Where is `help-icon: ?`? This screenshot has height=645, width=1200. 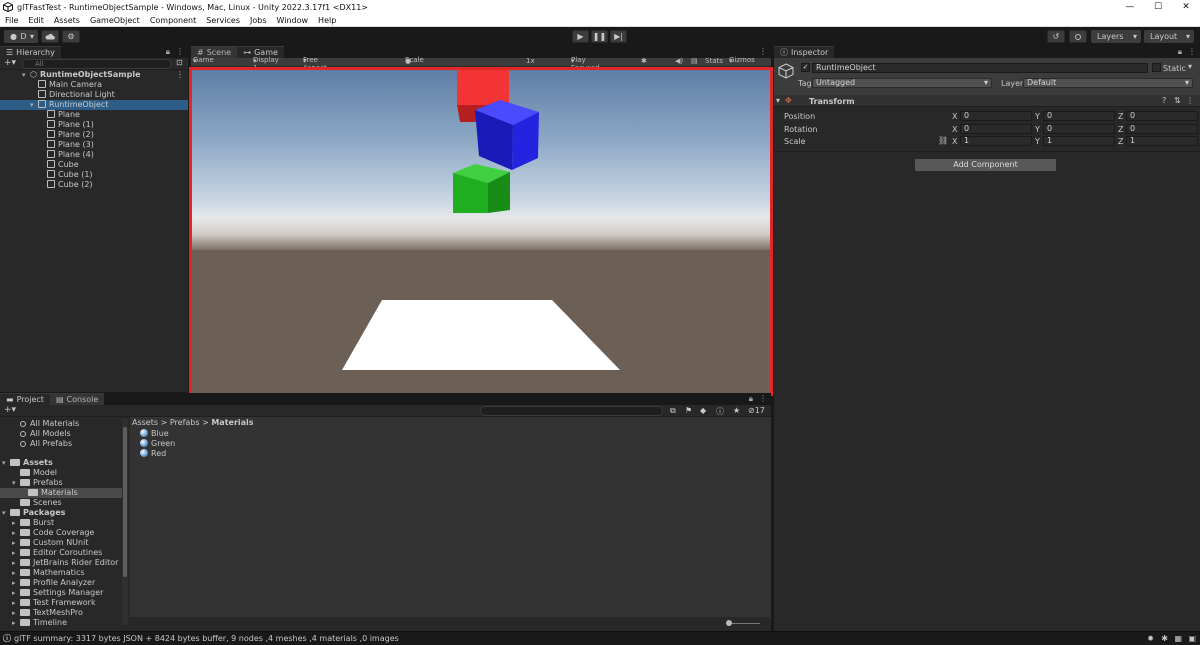 help-icon: ? is located at coordinates (1164, 100).